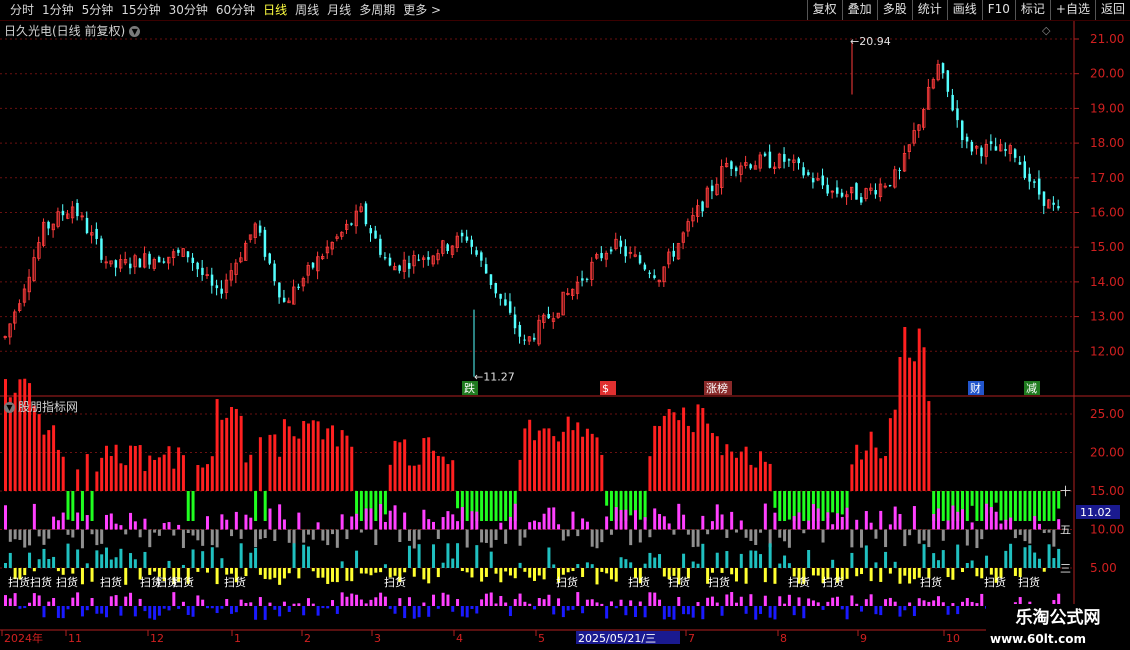  Describe the element at coordinates (824, 10) in the screenshot. I see `toolbar-button-0: 复权` at that location.